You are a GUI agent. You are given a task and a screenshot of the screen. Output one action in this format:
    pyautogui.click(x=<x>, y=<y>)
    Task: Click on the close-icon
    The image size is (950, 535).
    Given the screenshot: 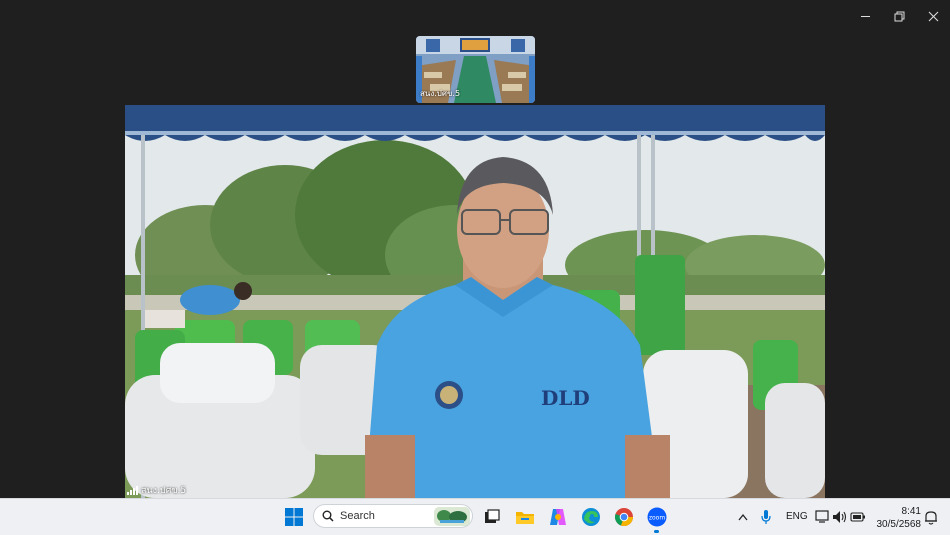 What is the action you would take?
    pyautogui.click(x=933, y=16)
    